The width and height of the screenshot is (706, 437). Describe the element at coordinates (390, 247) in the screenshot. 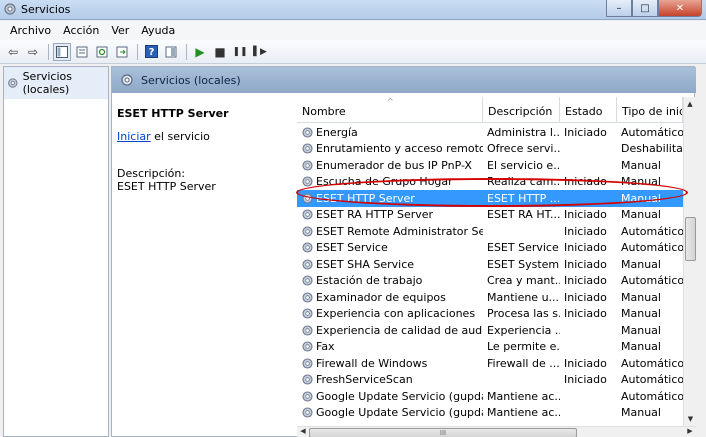

I see `cell-name: ESET Service` at that location.